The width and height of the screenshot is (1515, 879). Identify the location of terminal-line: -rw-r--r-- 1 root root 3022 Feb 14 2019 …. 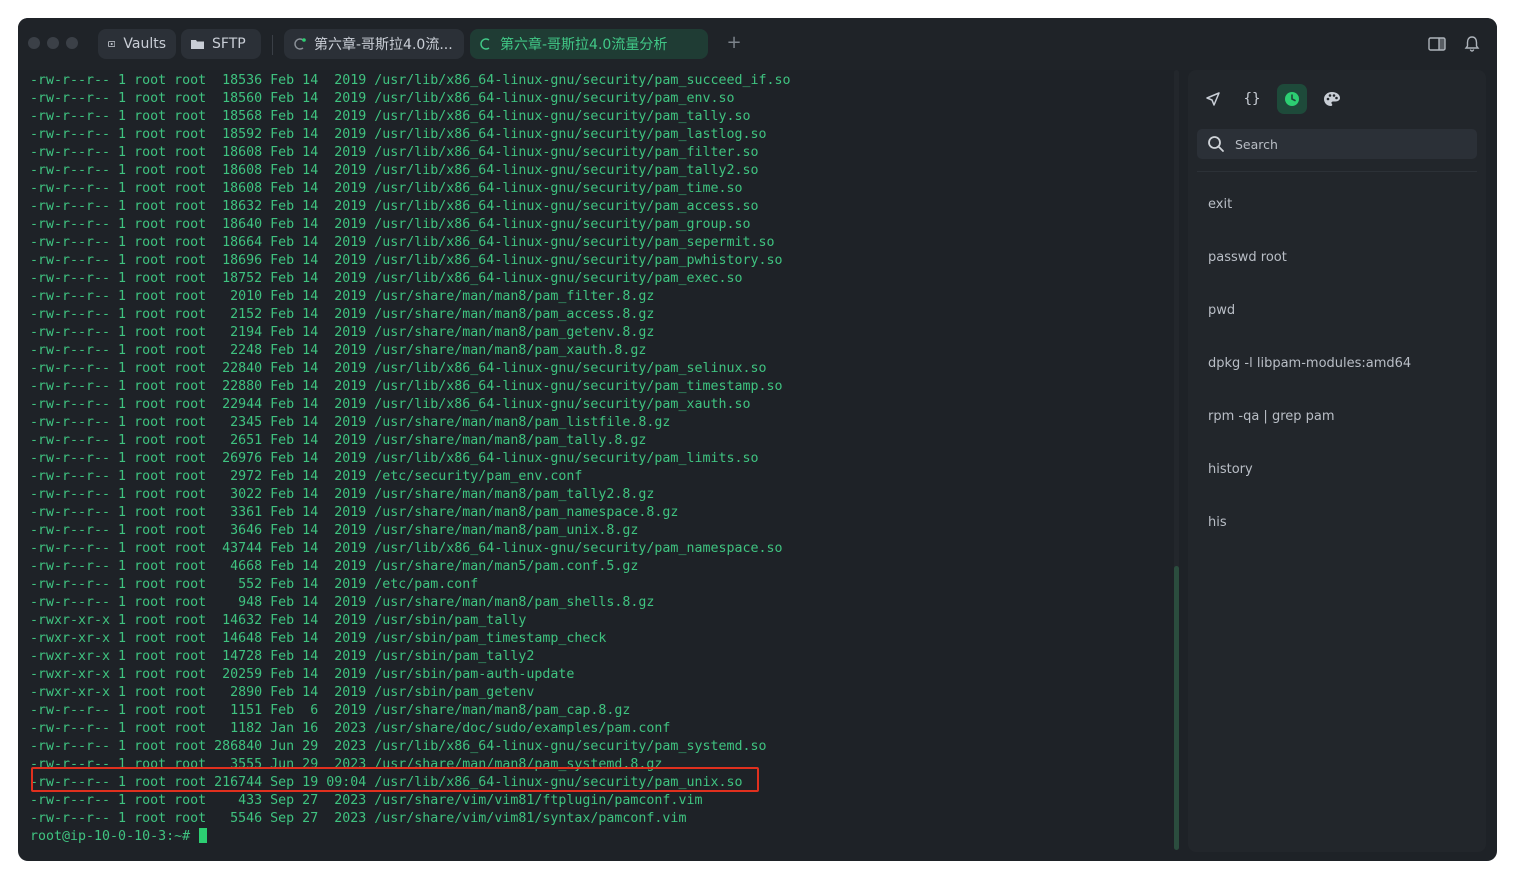
(342, 494).